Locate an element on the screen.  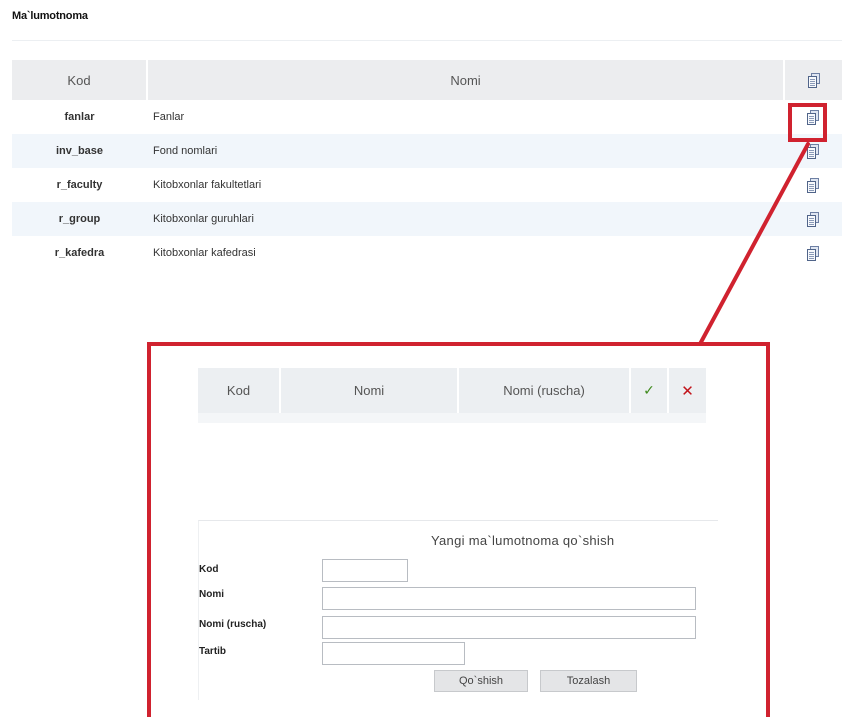
clear-button: Tozalash is located at coordinates (588, 681).